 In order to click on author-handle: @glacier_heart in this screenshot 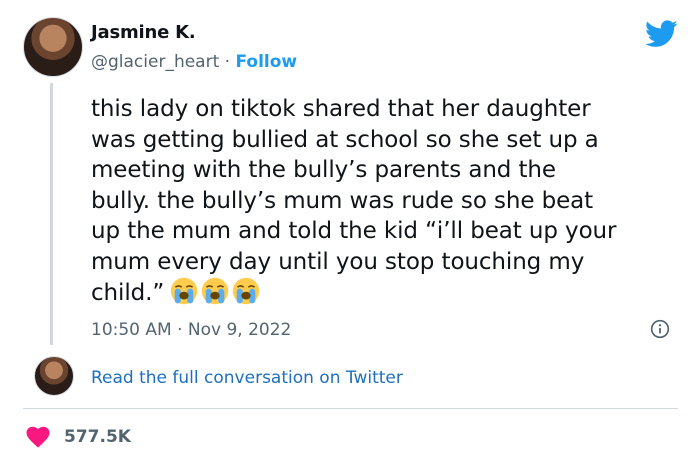, I will do `click(155, 62)`.